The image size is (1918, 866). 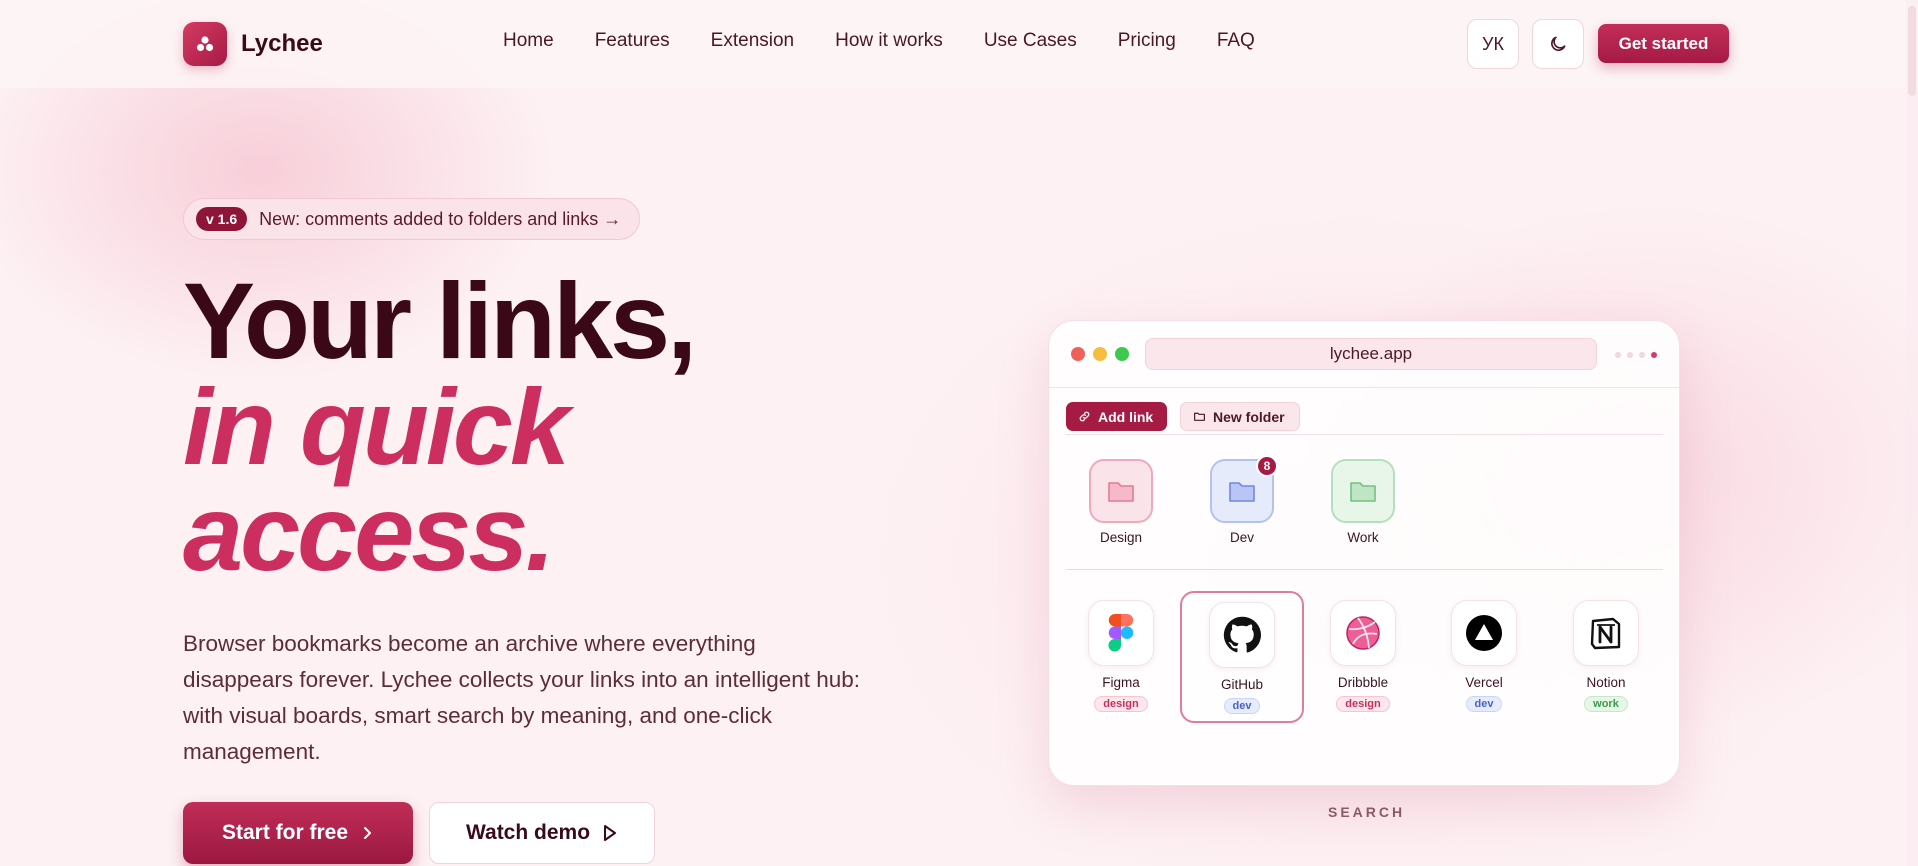 What do you see at coordinates (1636, 355) in the screenshot?
I see `page-indicator` at bounding box center [1636, 355].